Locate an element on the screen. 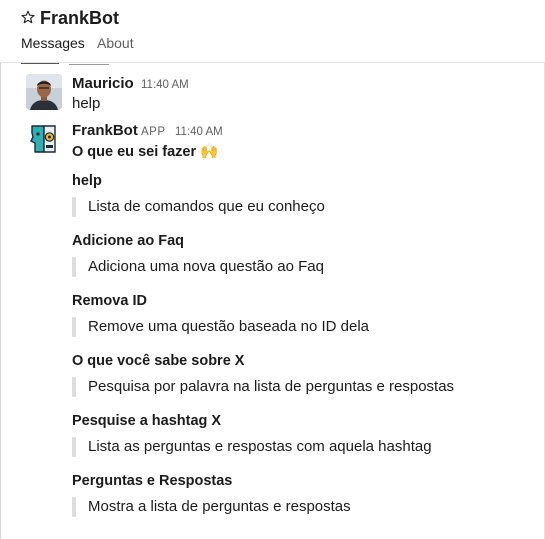 The height and width of the screenshot is (539, 545). command-title: O que você sabe sobre X is located at coordinates (158, 361).